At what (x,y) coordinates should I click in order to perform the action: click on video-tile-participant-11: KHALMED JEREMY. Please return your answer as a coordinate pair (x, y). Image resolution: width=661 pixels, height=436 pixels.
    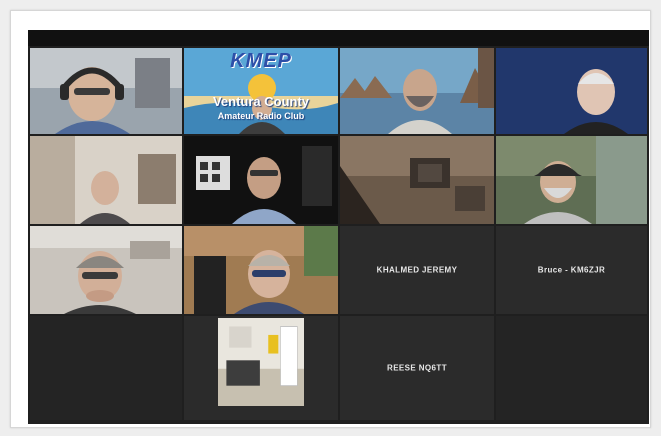
    Looking at the image, I should click on (417, 270).